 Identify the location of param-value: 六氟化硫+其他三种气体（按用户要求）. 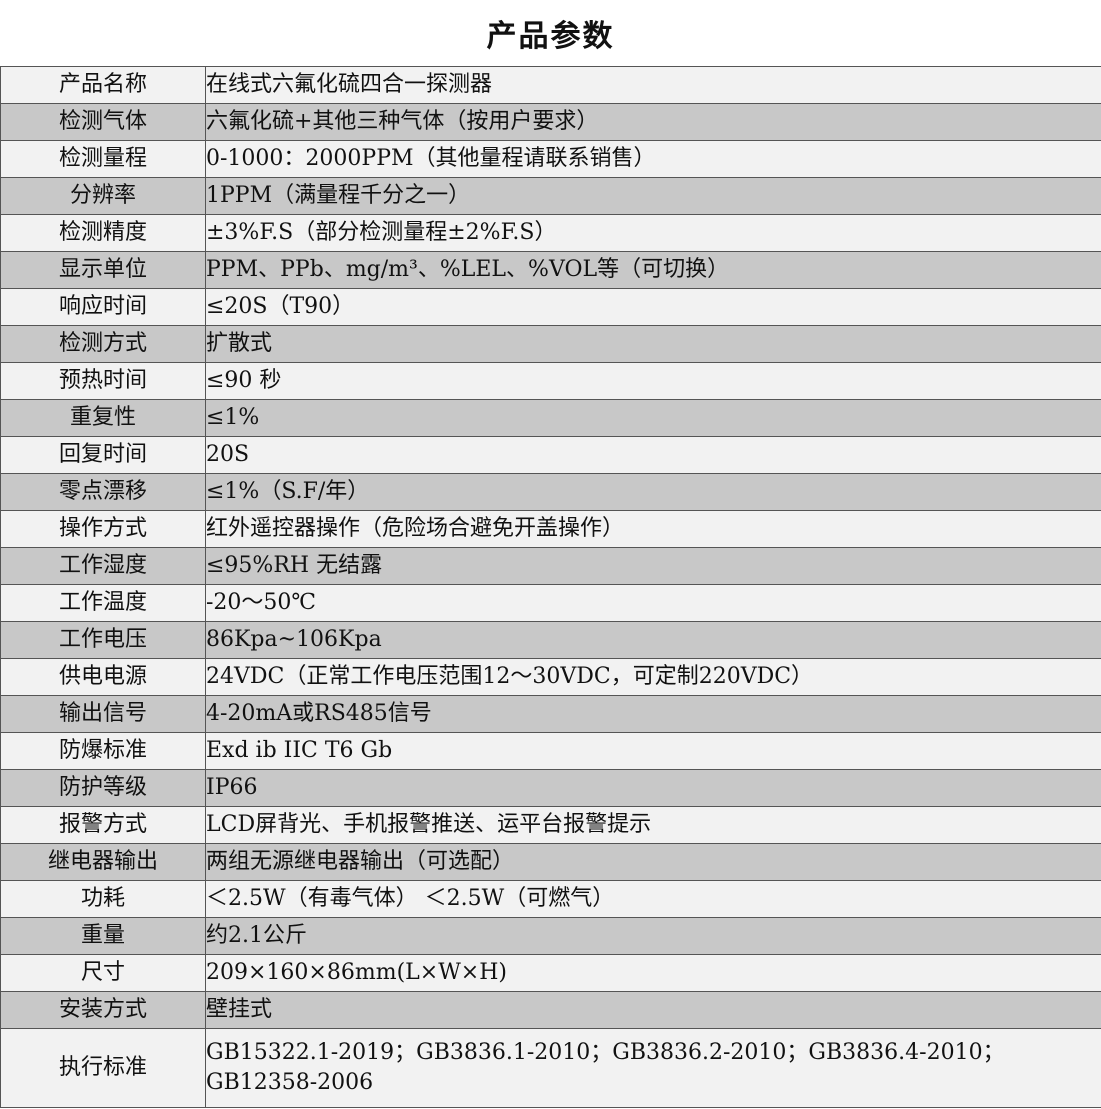
(653, 122).